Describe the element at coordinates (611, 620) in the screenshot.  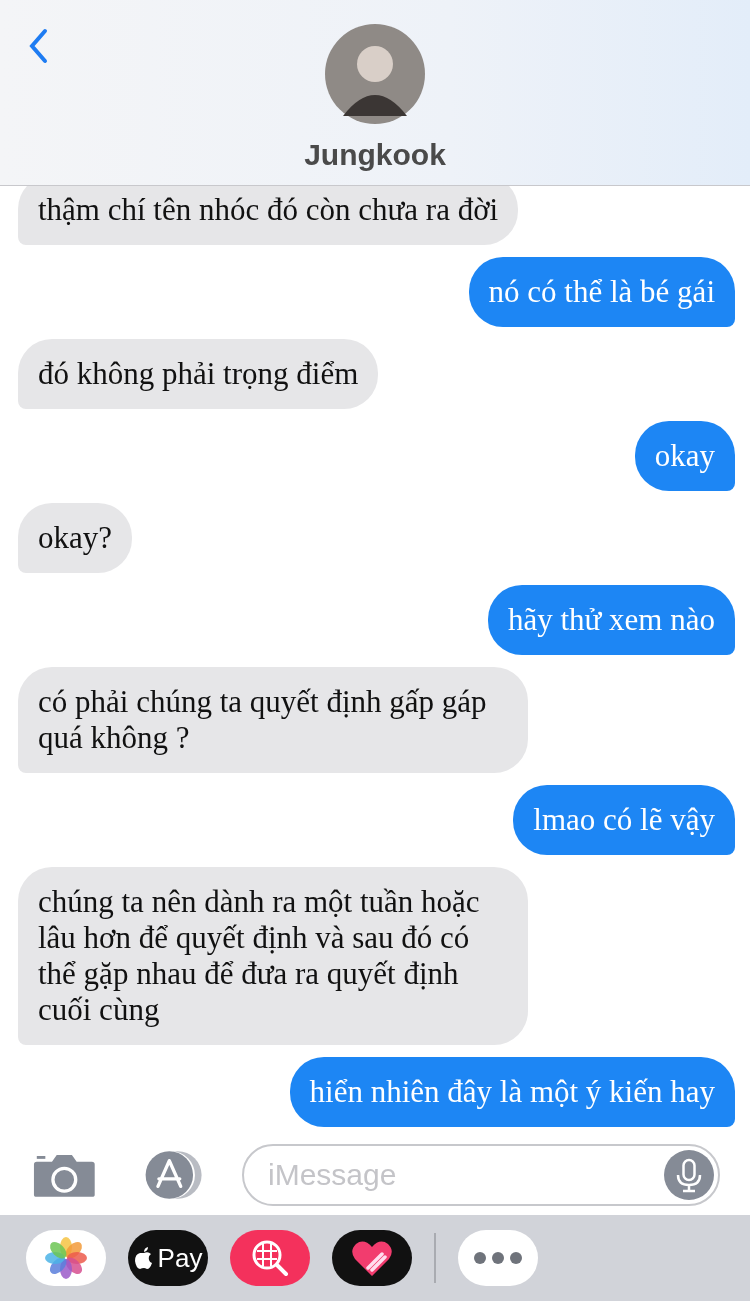
I see `message-bubble: hãy thử xem nào` at that location.